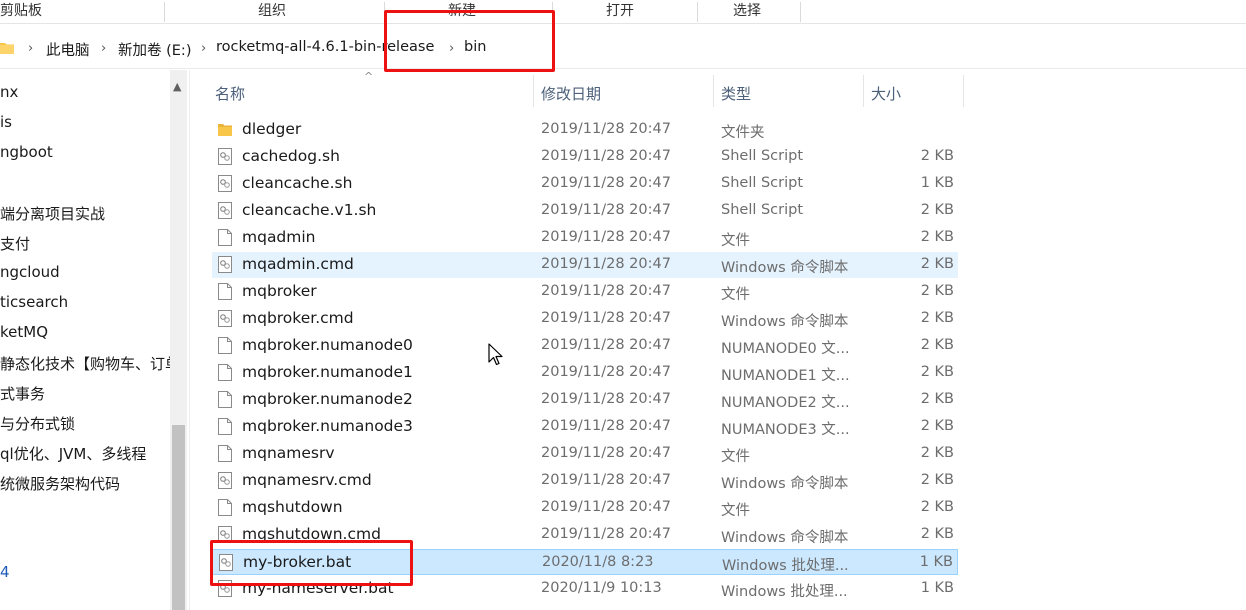 The height and width of the screenshot is (610, 1246). I want to click on file-name: cleancache.sh, so click(297, 183).